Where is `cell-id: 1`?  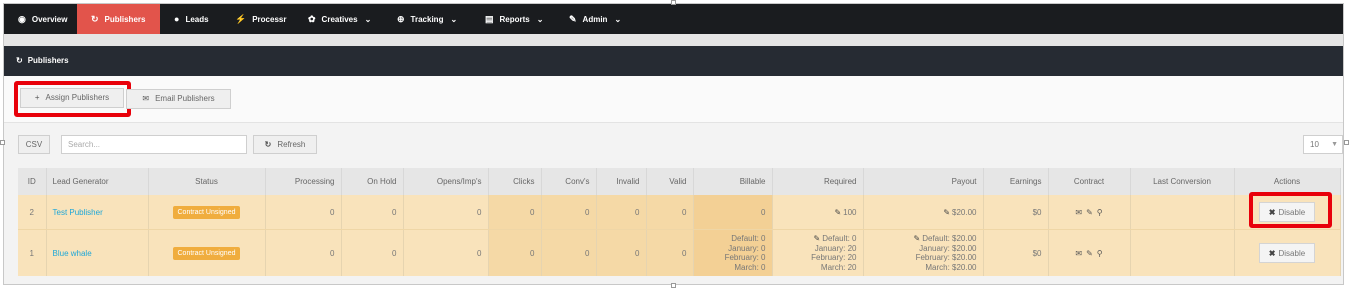
cell-id: 1 is located at coordinates (32, 252).